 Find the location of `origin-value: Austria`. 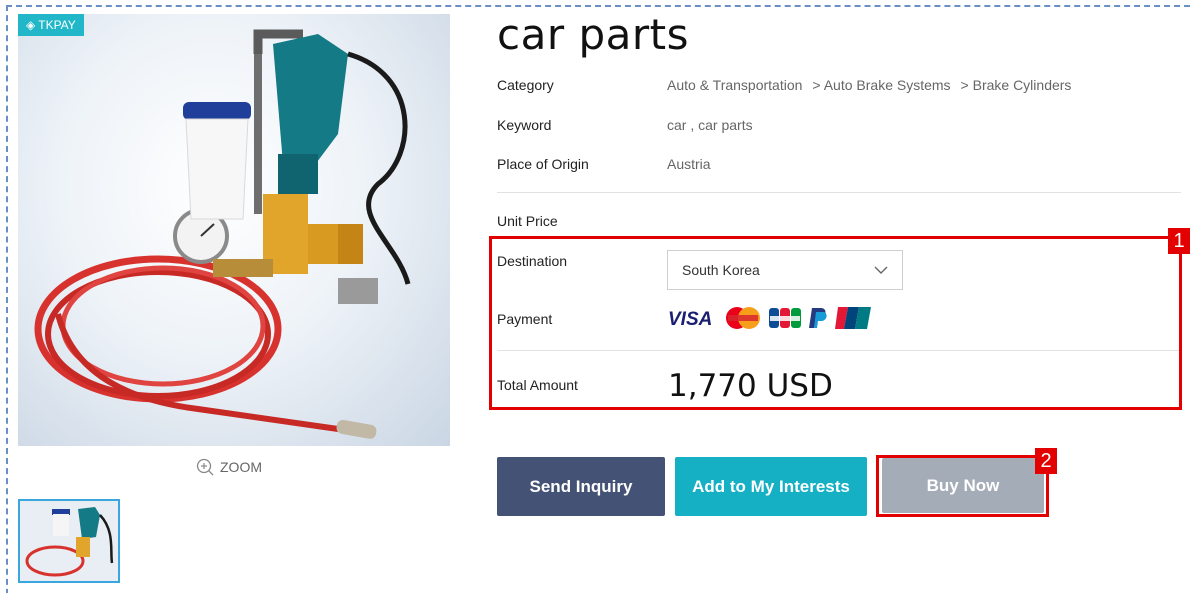

origin-value: Austria is located at coordinates (689, 164).